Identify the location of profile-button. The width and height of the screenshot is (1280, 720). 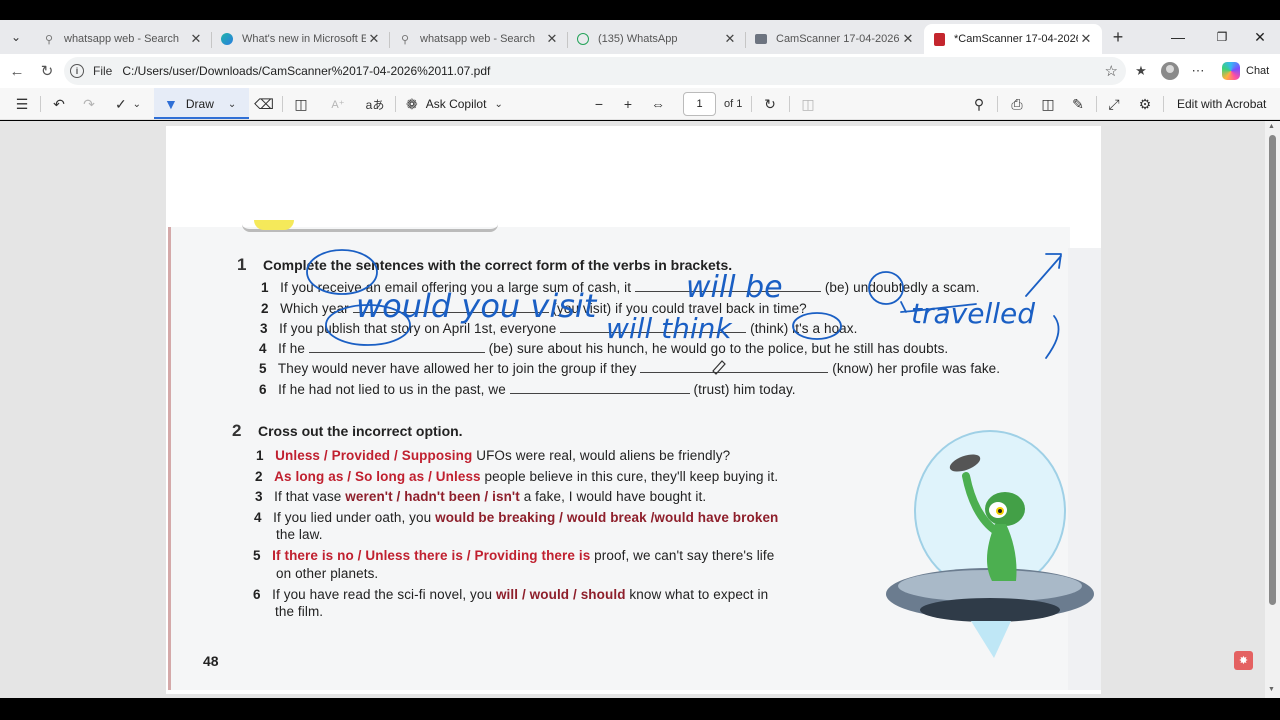
(1170, 71).